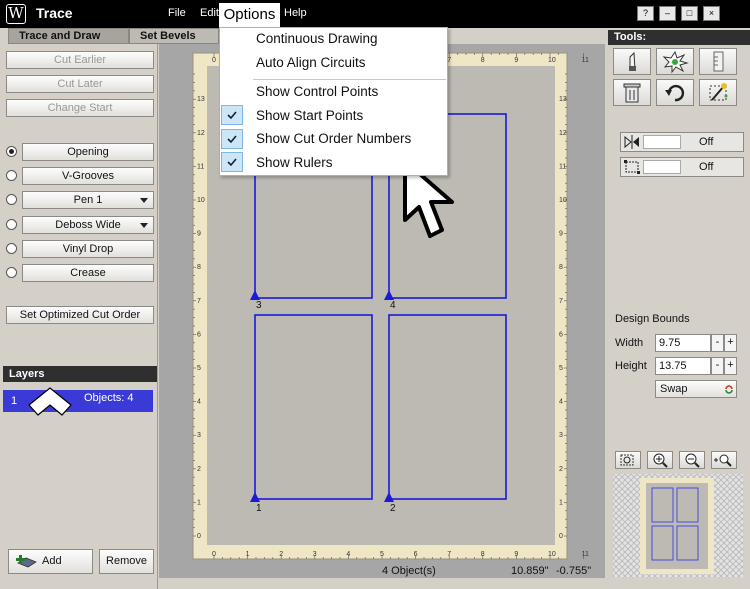 The image size is (750, 589). Describe the element at coordinates (199, 301) in the screenshot. I see `ruler-label: 7` at that location.